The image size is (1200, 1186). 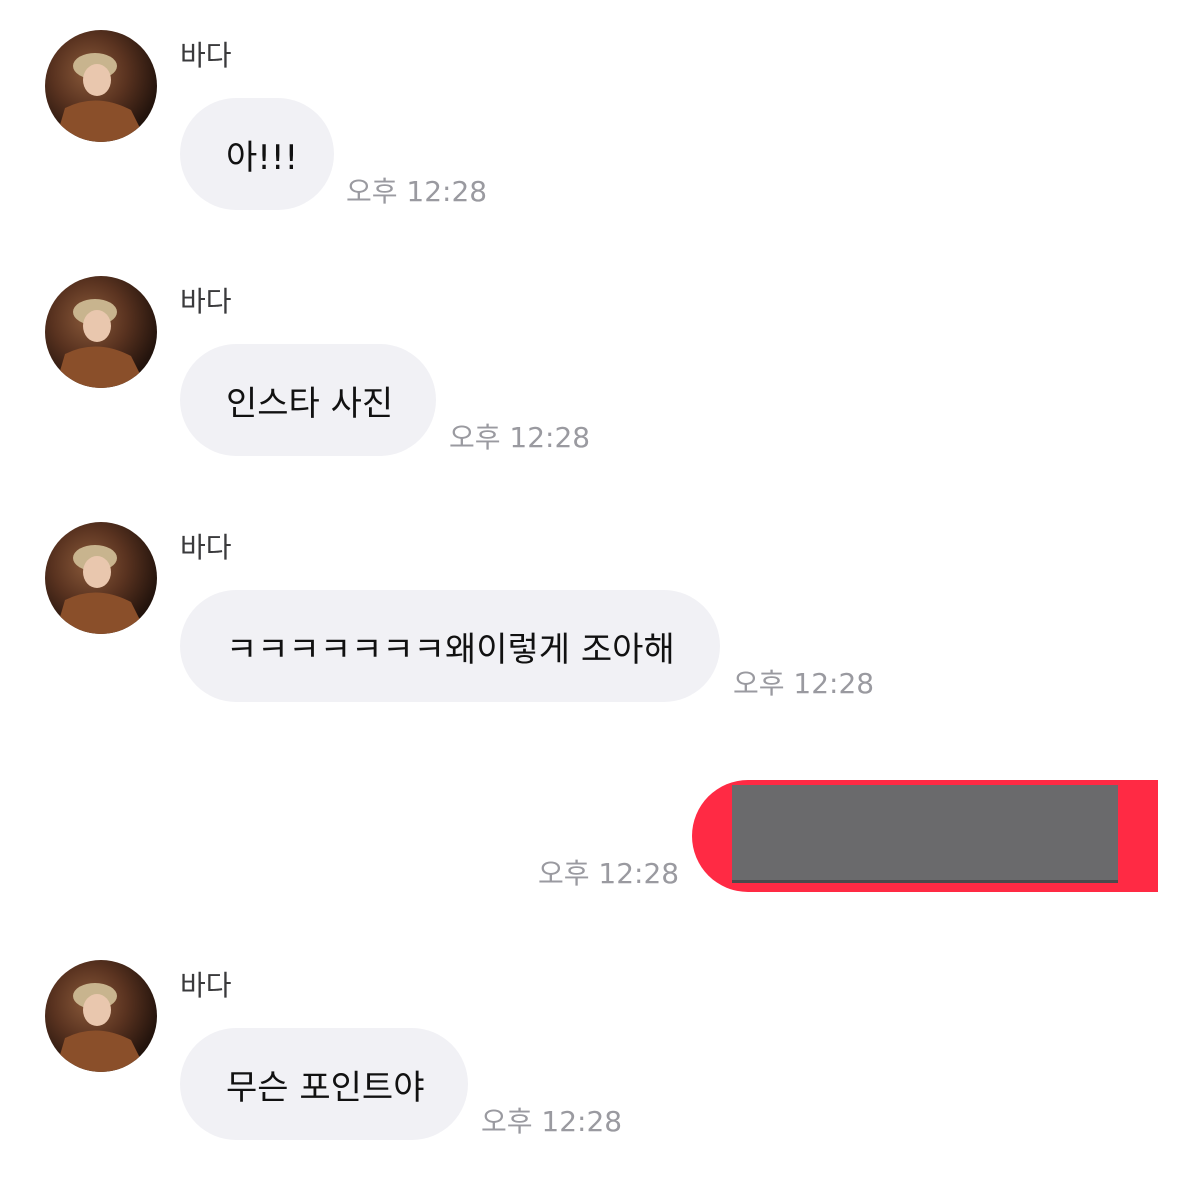 What do you see at coordinates (324, 1084) in the screenshot?
I see `message-bubble: 무슨 포인트야` at bounding box center [324, 1084].